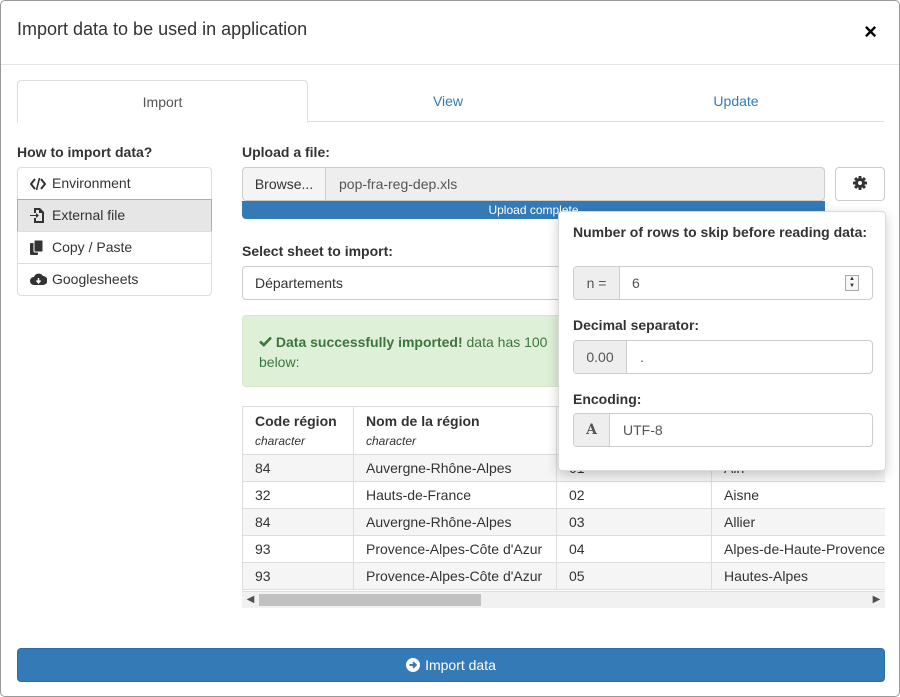 The height and width of the screenshot is (697, 900). What do you see at coordinates (413, 665) in the screenshot?
I see `arrow-circle-right-icon` at bounding box center [413, 665].